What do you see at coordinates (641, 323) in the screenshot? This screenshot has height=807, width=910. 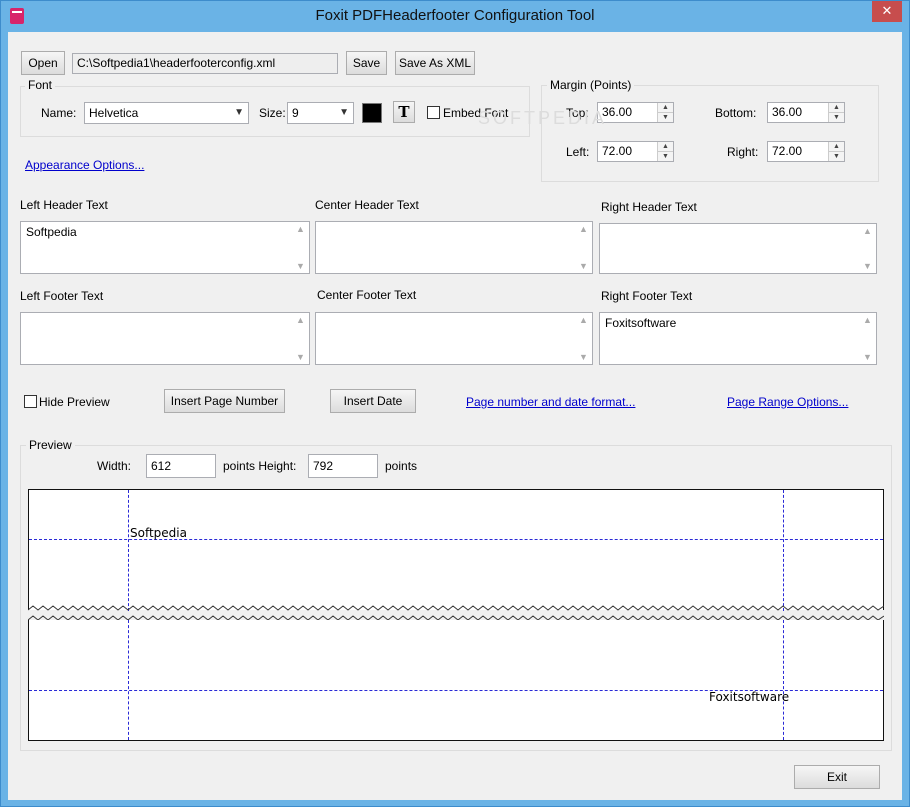 I see `right-footer-value: Foxitsoftware` at bounding box center [641, 323].